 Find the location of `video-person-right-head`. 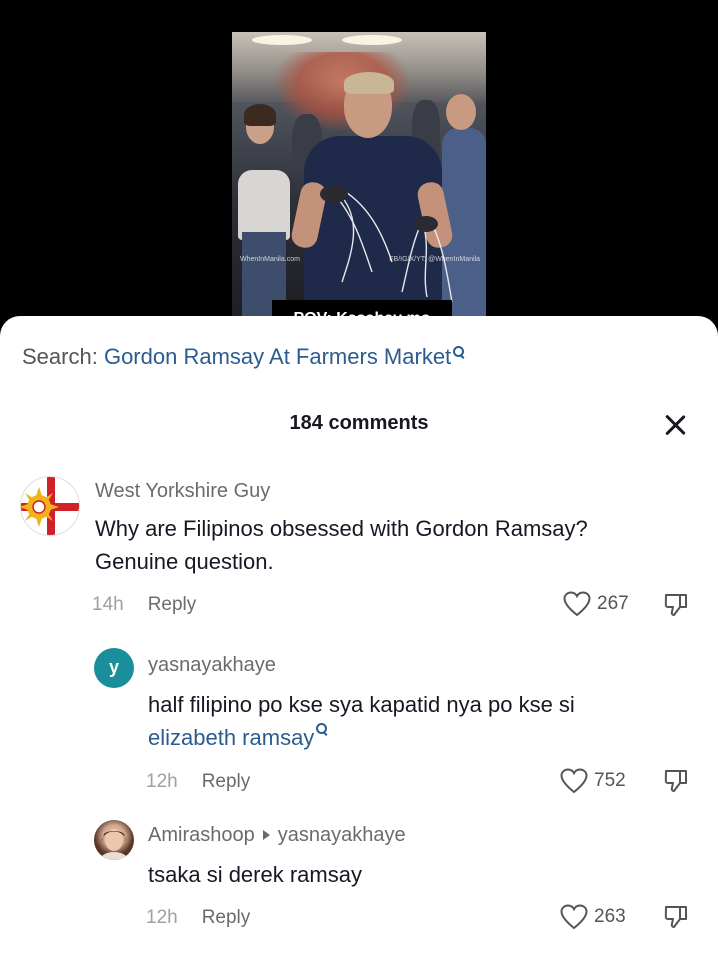

video-person-right-head is located at coordinates (461, 112).